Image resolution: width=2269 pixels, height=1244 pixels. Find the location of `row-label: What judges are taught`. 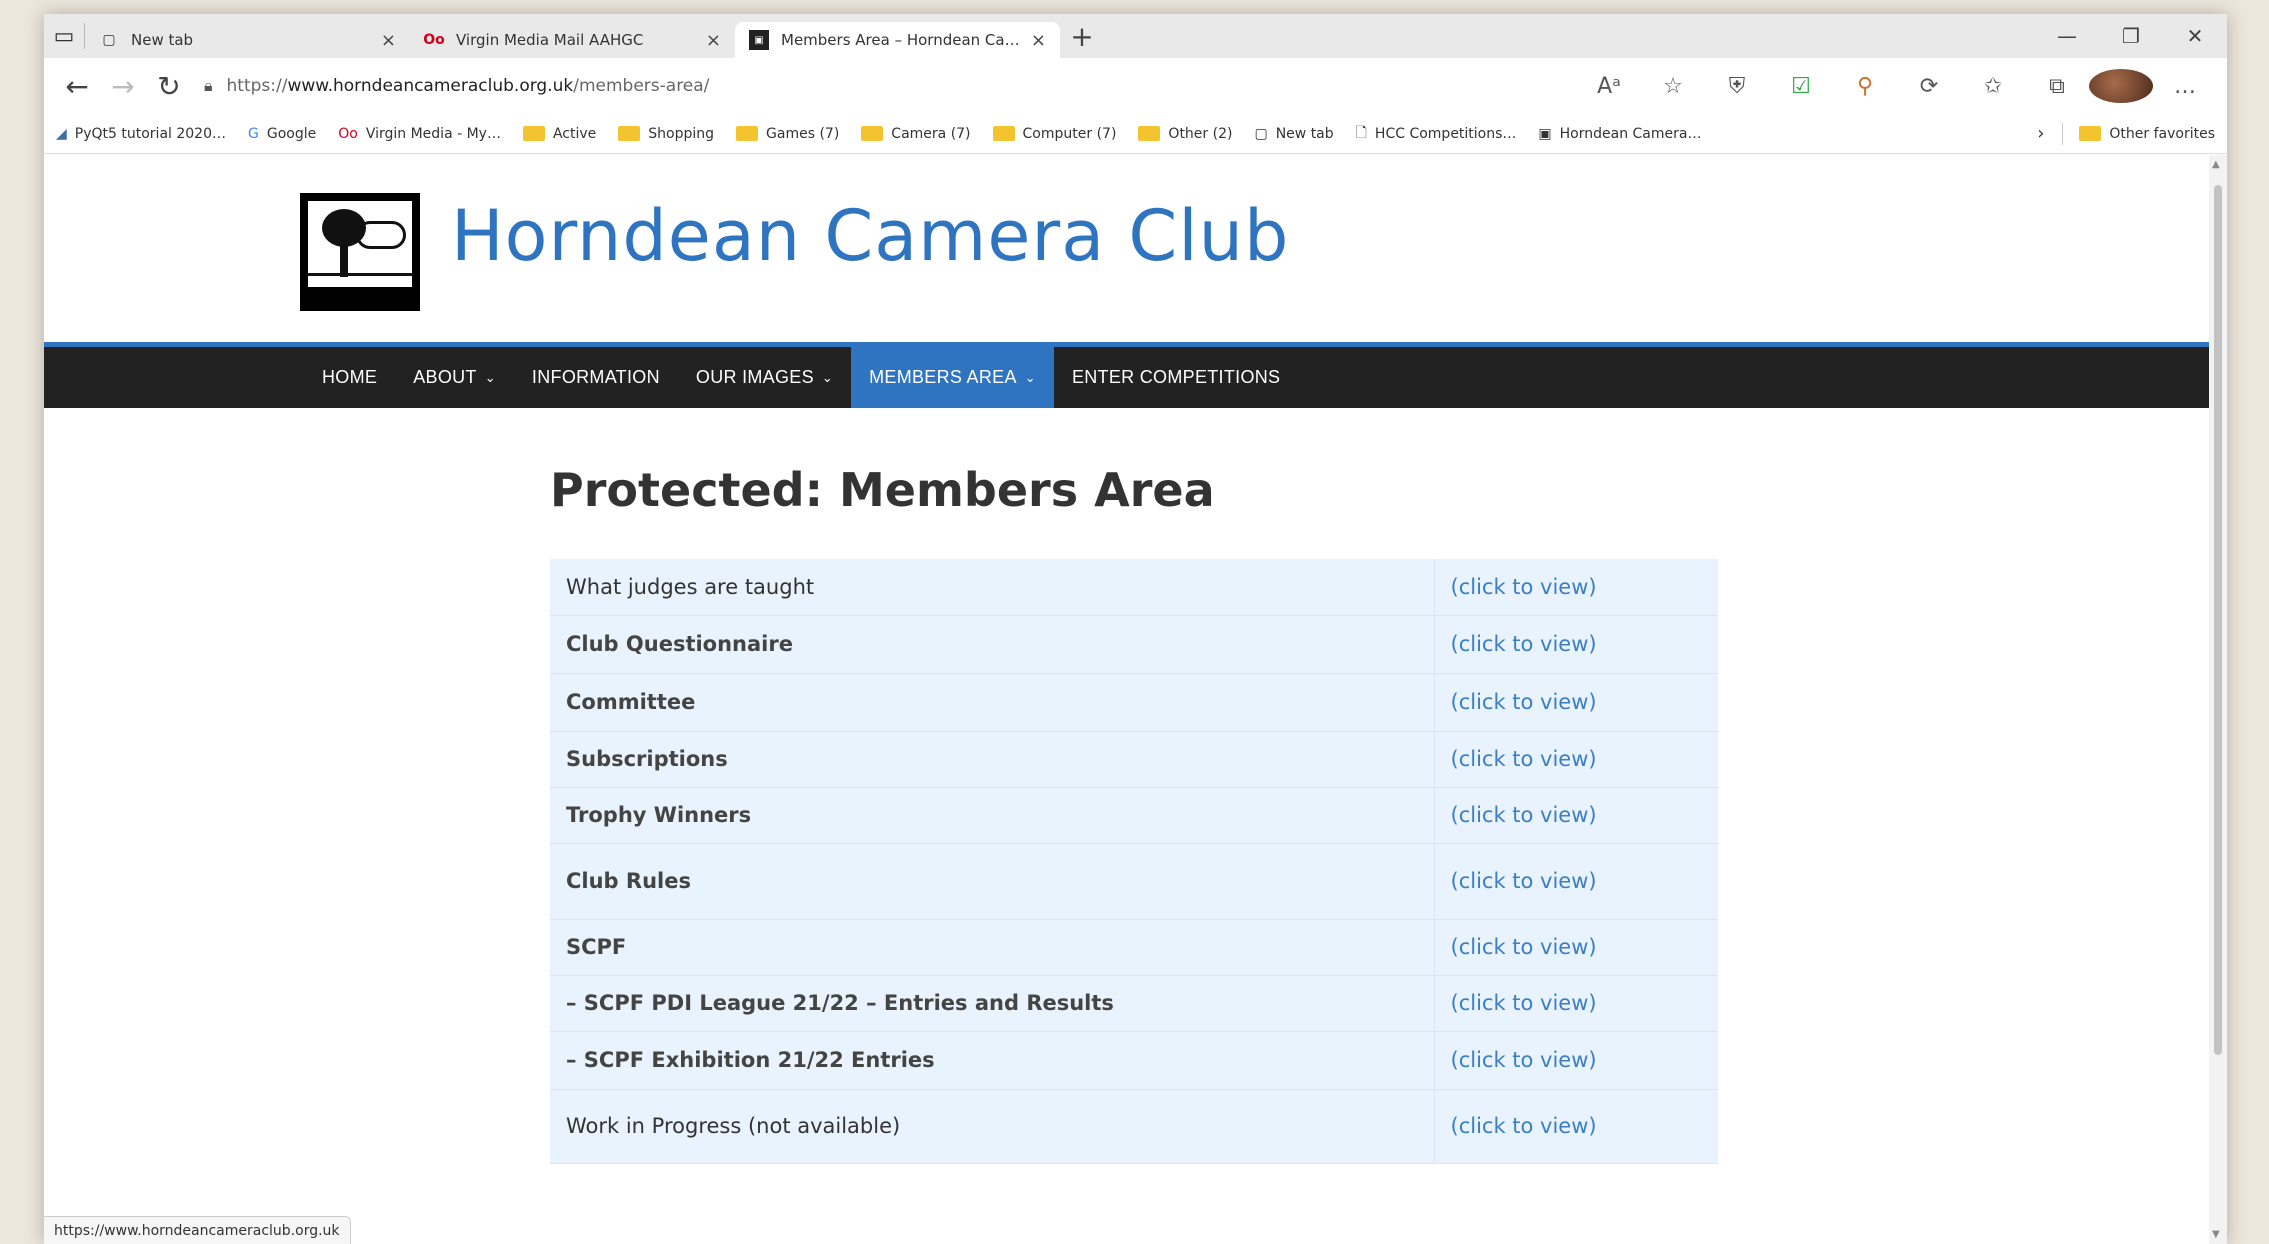

row-label: What judges are taught is located at coordinates (992, 587).